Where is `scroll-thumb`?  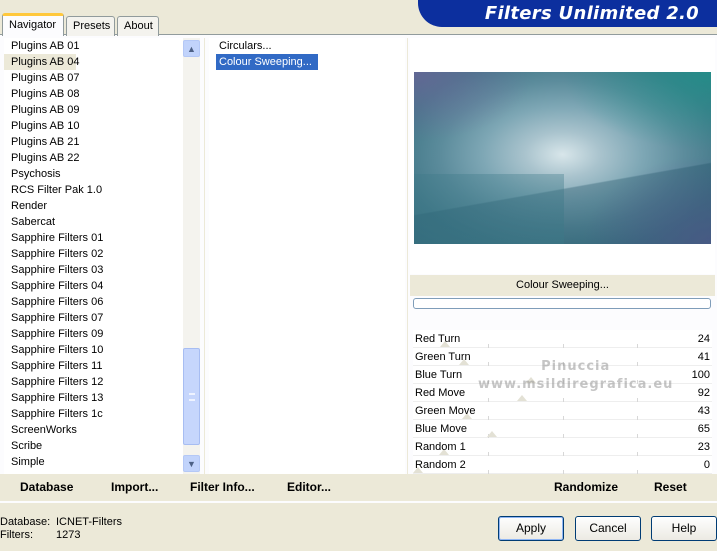 scroll-thumb is located at coordinates (191, 396).